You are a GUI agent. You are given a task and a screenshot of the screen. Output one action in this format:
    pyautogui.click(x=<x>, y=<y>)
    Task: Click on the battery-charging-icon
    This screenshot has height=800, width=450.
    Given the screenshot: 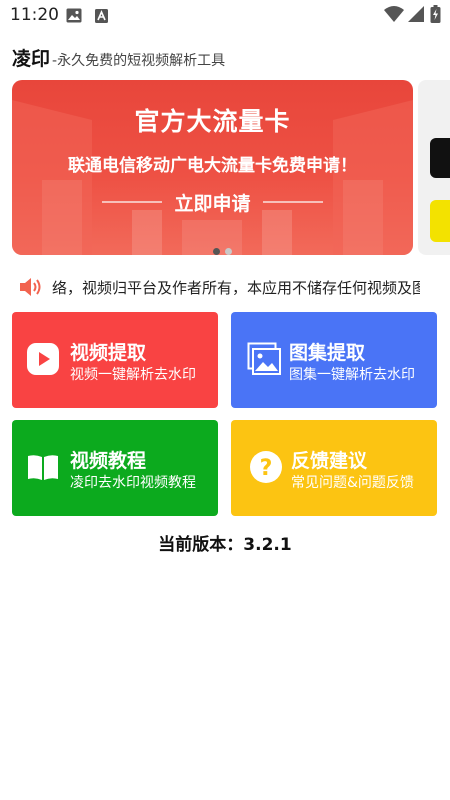 What is the action you would take?
    pyautogui.click(x=435, y=16)
    